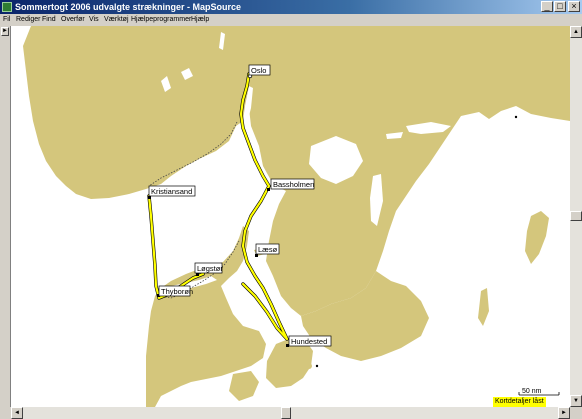 Image resolution: width=582 pixels, height=419 pixels. I want to click on map-detail-status: Kortdetaljer låst, so click(519, 402).